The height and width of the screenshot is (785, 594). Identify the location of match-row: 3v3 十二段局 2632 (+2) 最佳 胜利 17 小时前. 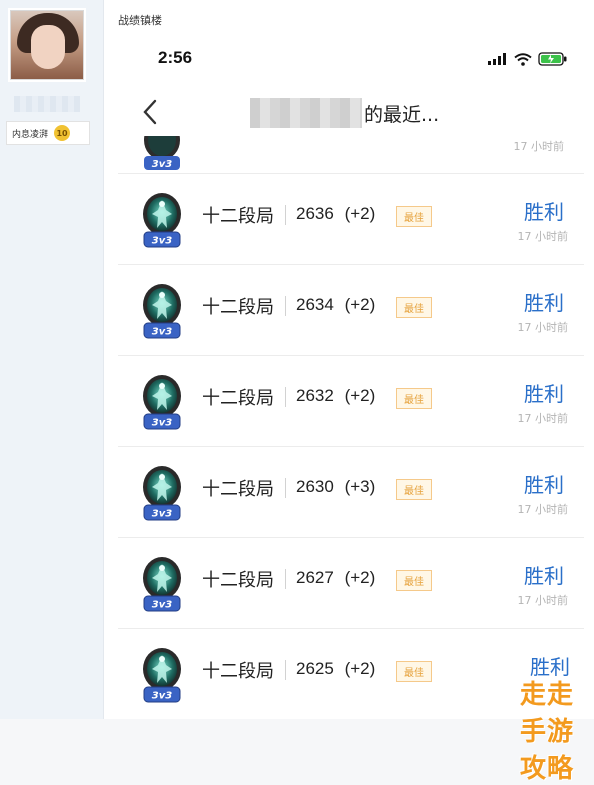
(351, 400).